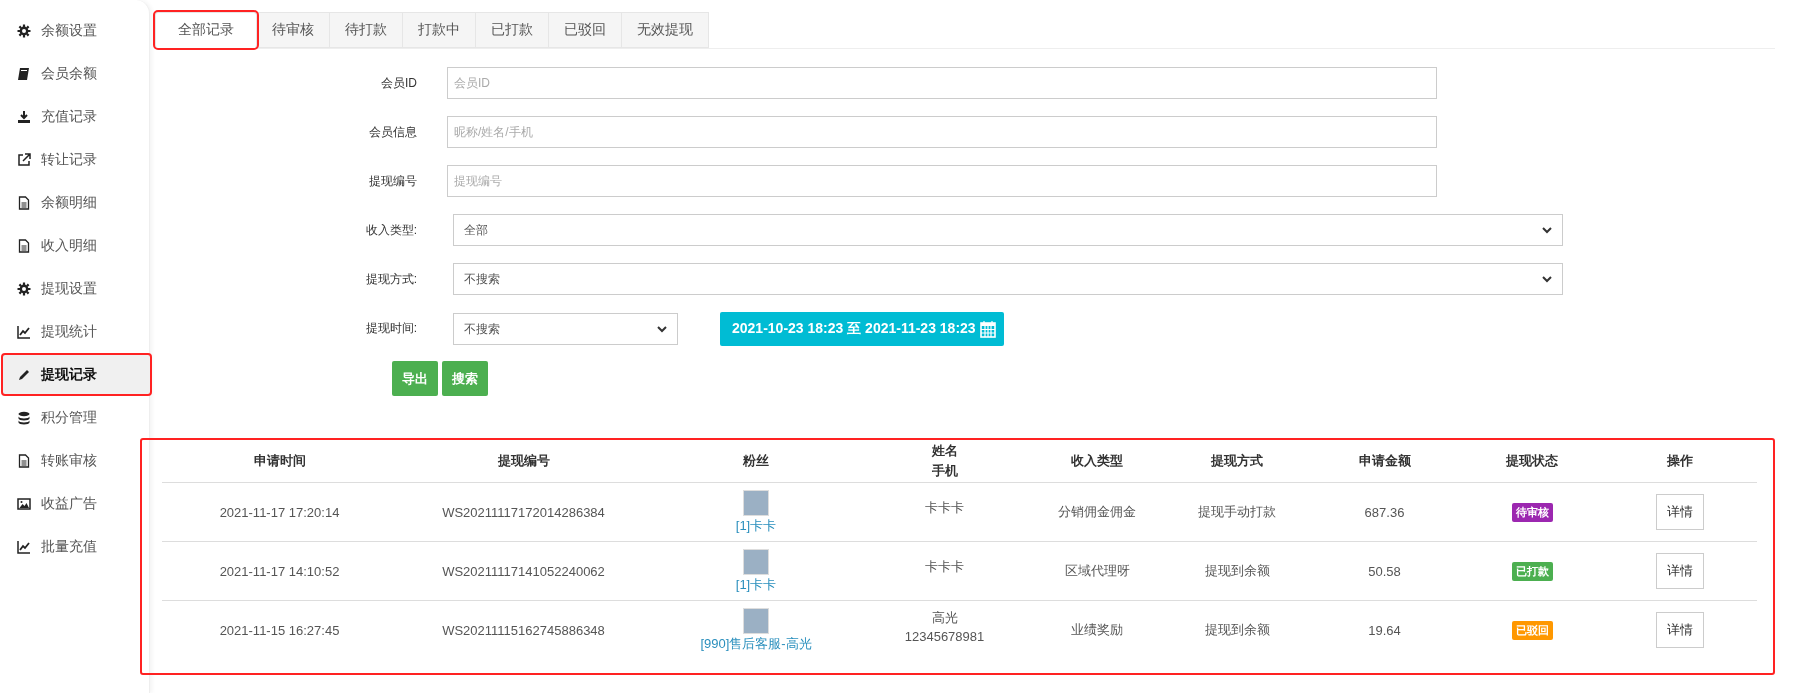 The image size is (1800, 693). Describe the element at coordinates (391, 279) in the screenshot. I see `field-label: 提现方式:` at that location.